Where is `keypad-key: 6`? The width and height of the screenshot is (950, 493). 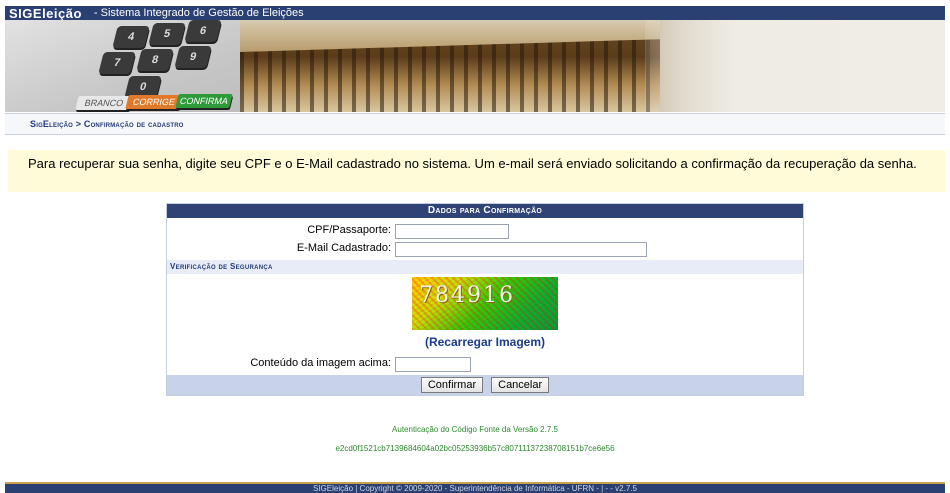 keypad-key: 6 is located at coordinates (203, 31).